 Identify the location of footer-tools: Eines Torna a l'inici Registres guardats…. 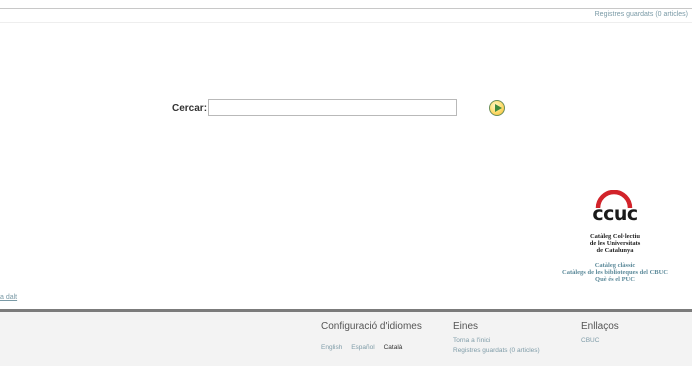
(496, 338).